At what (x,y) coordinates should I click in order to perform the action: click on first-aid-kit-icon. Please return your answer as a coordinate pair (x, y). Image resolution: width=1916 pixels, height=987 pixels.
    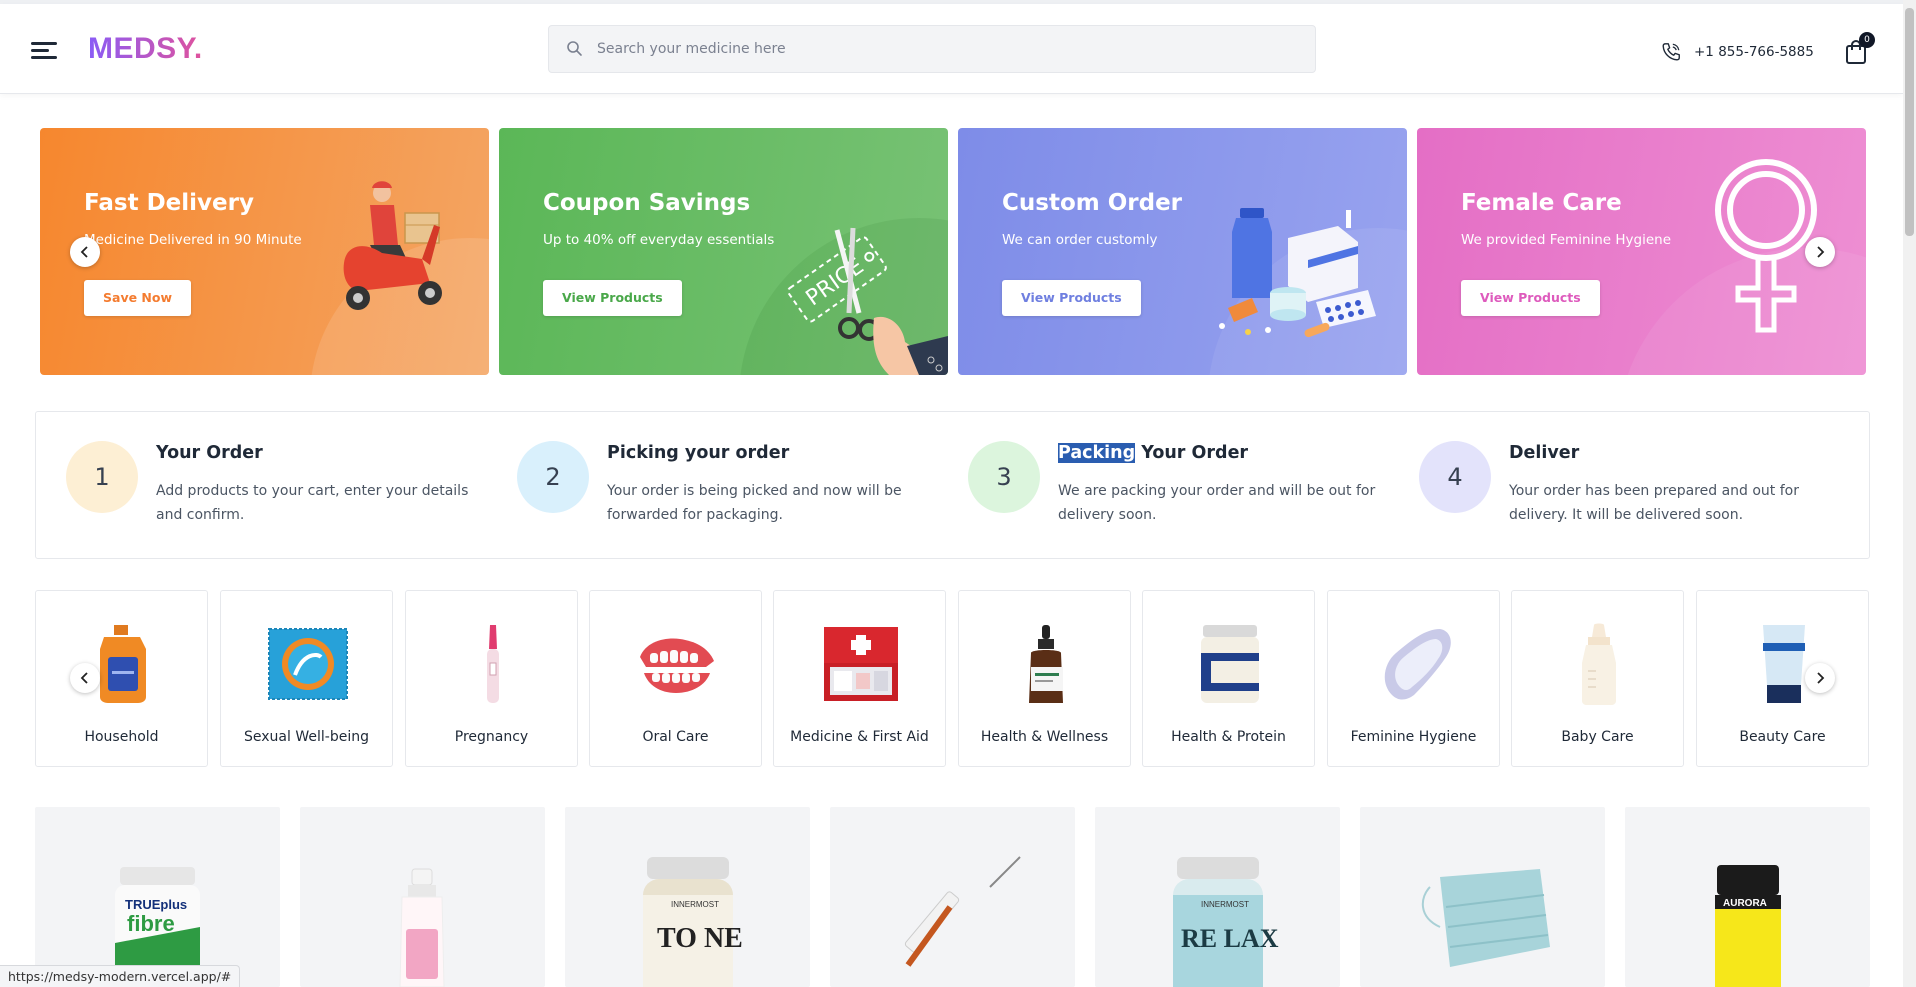
    Looking at the image, I should click on (861, 664).